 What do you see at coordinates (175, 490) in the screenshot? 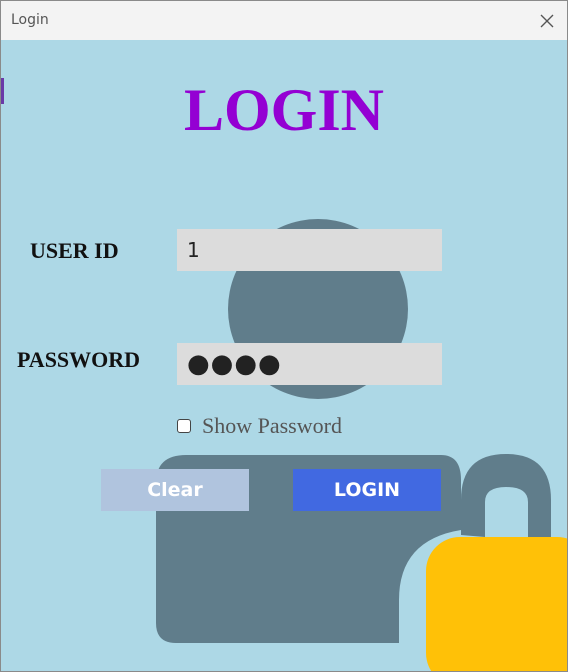
I see `clear-button: Clear` at bounding box center [175, 490].